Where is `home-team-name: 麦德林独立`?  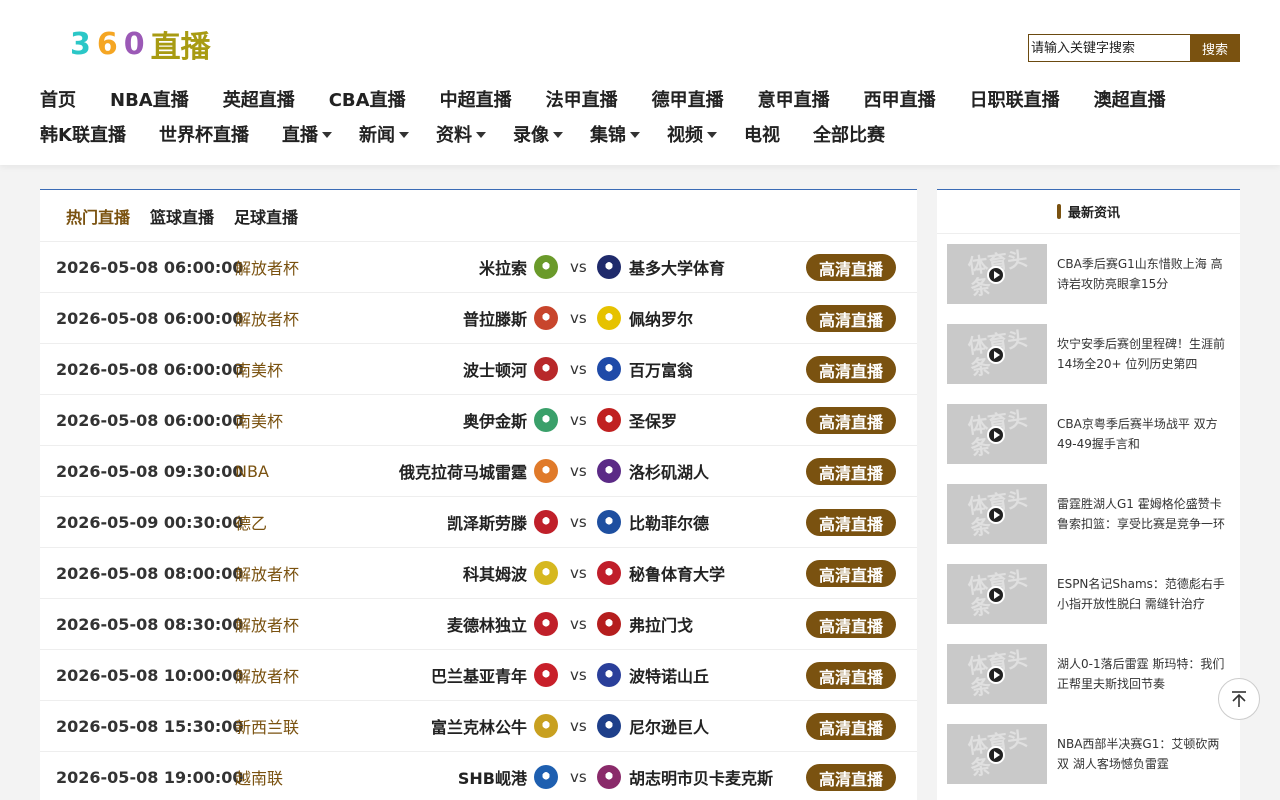
home-team-name: 麦德林独立 is located at coordinates (487, 624).